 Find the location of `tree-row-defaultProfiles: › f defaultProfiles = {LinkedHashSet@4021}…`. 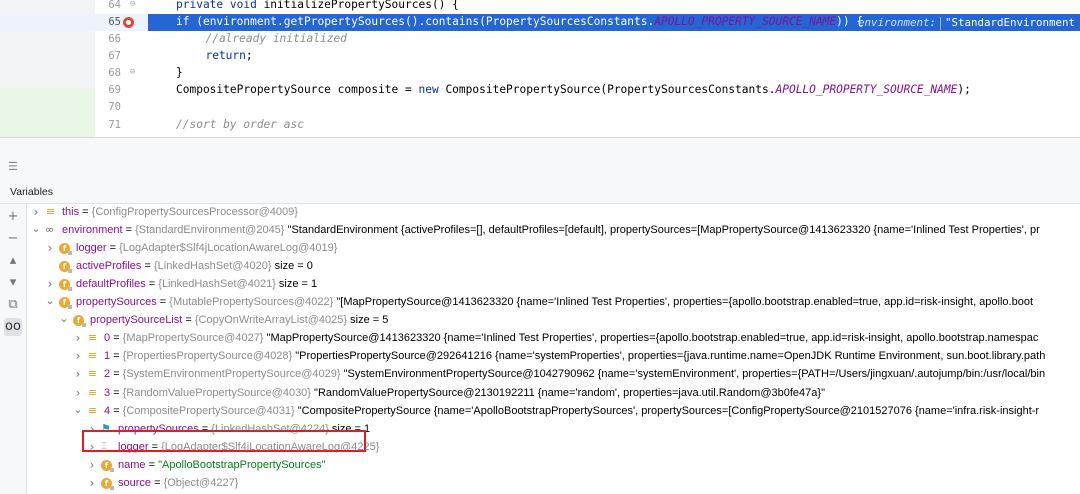

tree-row-defaultProfiles: › f defaultProfiles = {LinkedHashSet@4021}… is located at coordinates (554, 285).